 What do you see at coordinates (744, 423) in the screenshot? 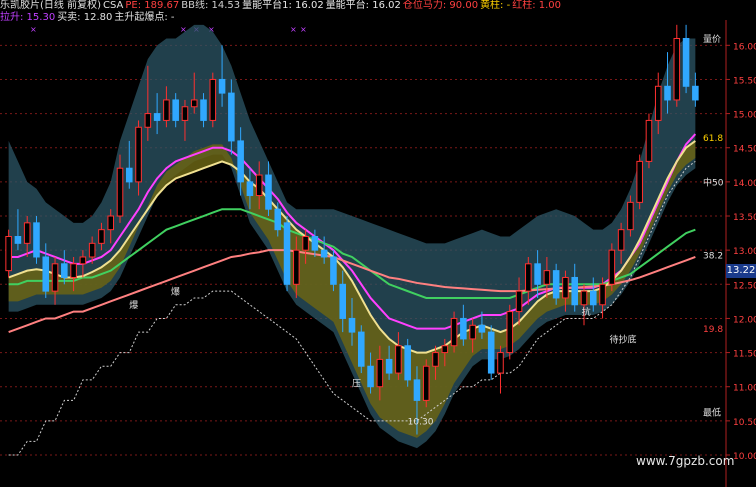
I see `y-tick-label-11: 10.50` at bounding box center [744, 423].